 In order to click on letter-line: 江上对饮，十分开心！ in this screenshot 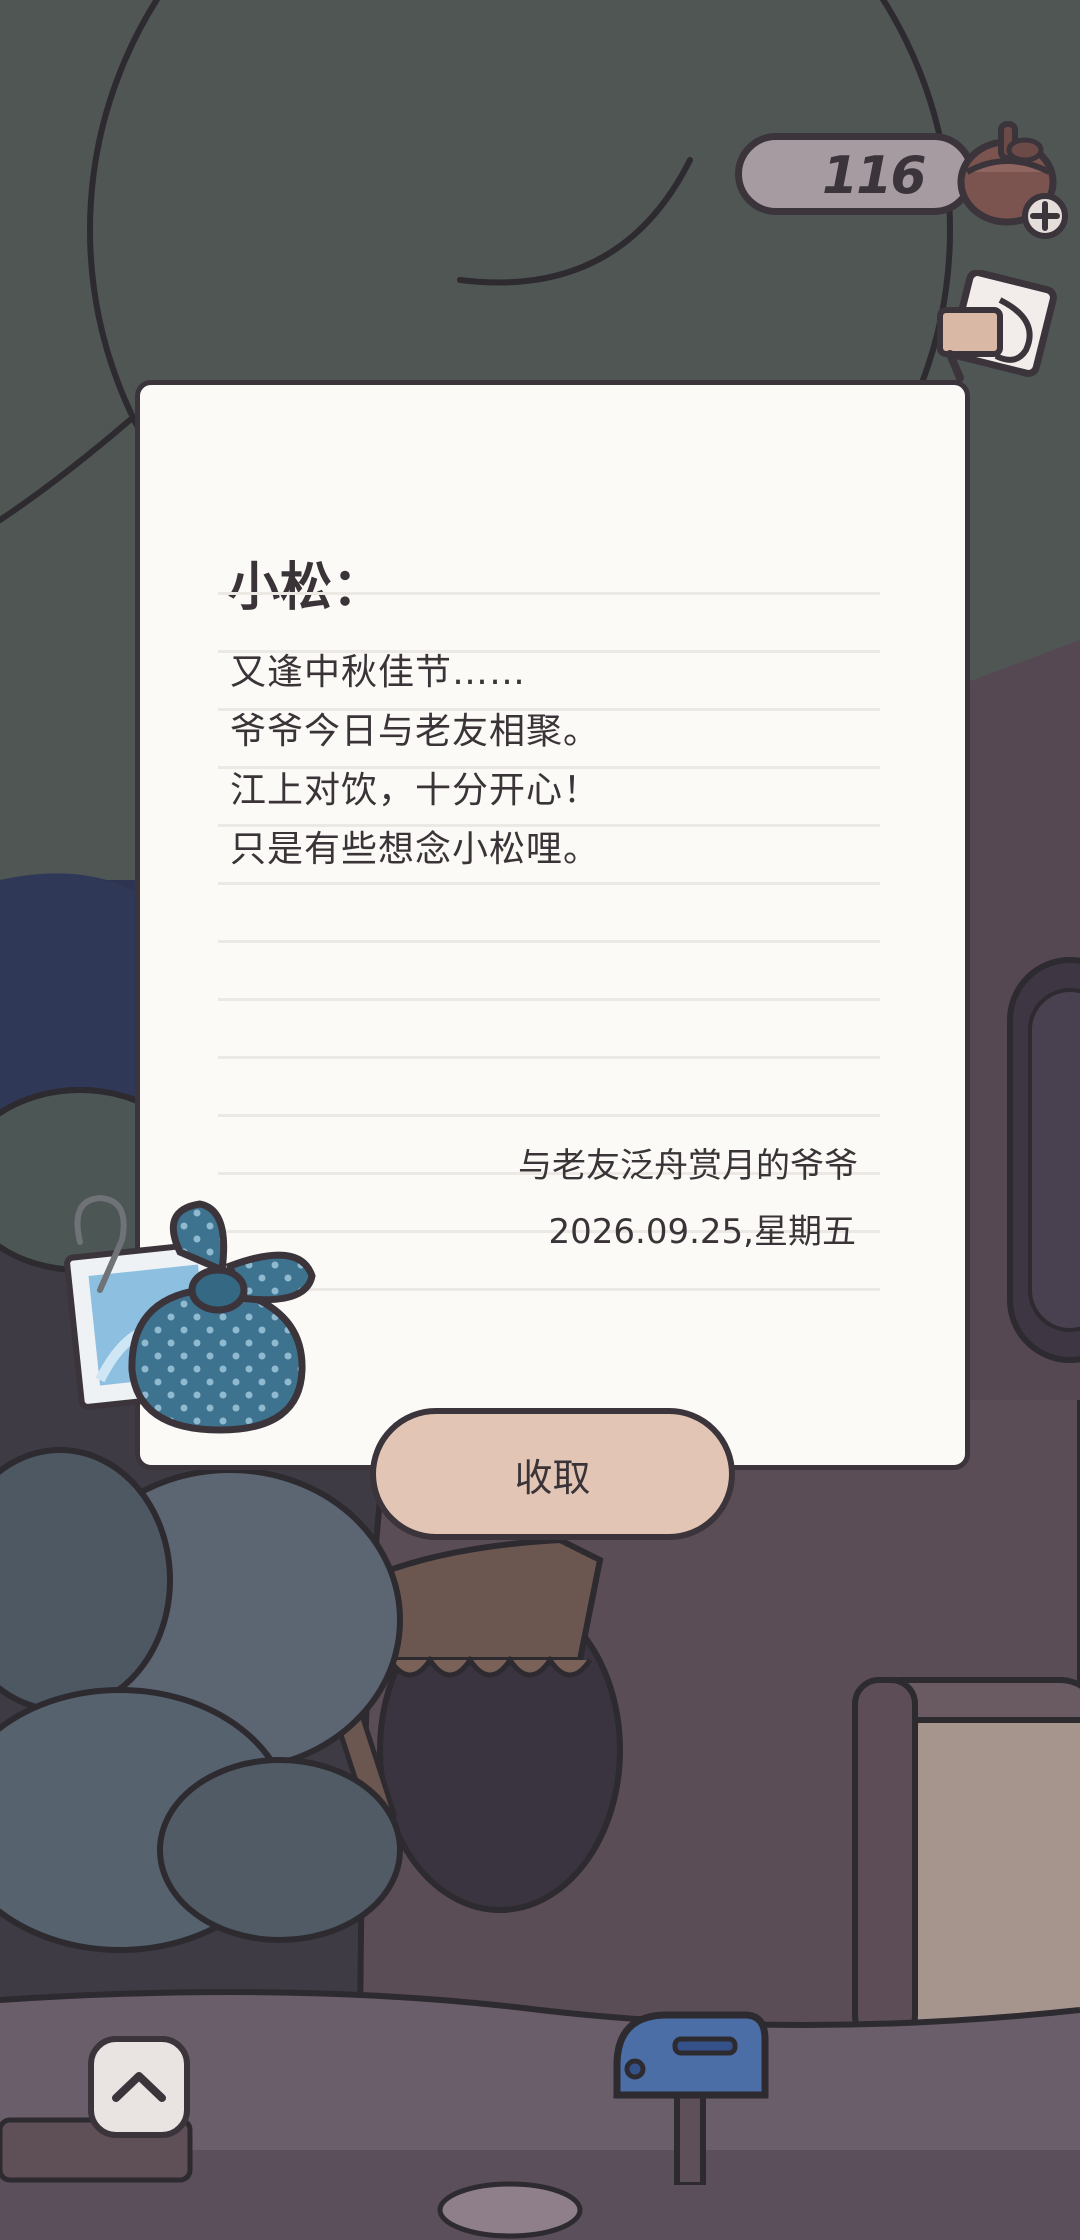, I will do `click(415, 790)`.